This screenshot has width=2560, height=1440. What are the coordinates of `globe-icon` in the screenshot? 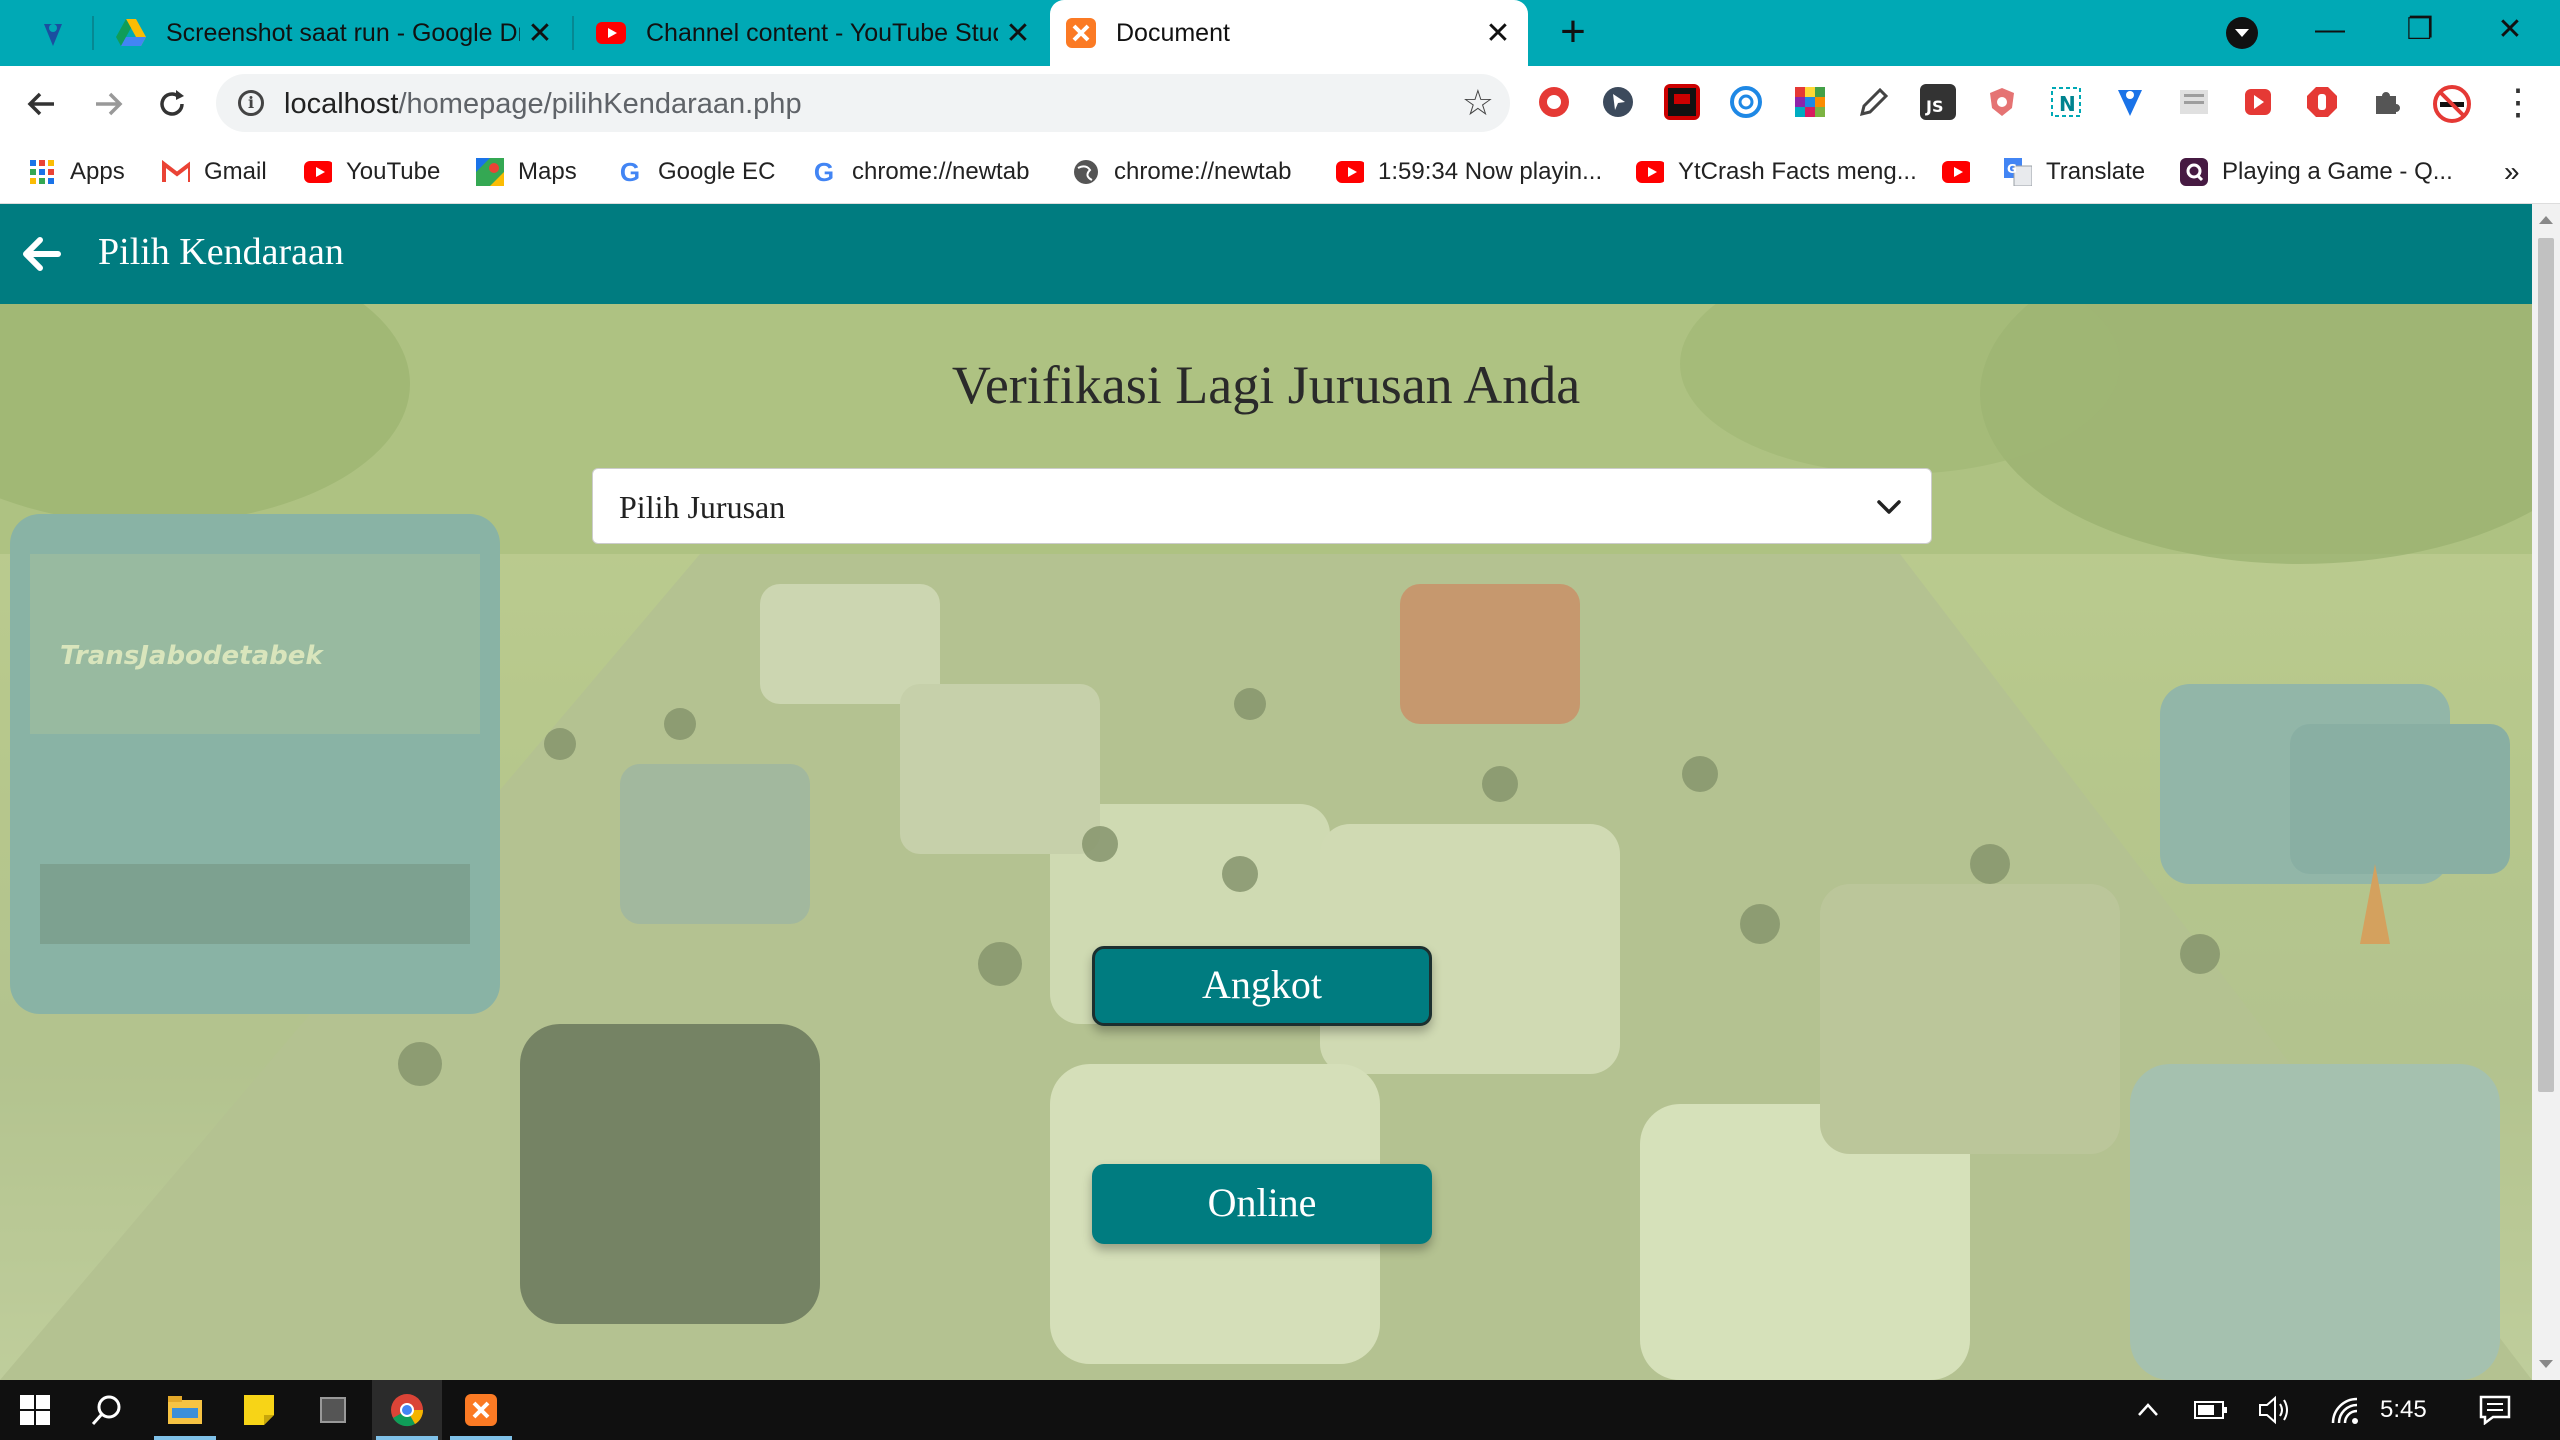 It's located at (1086, 172).